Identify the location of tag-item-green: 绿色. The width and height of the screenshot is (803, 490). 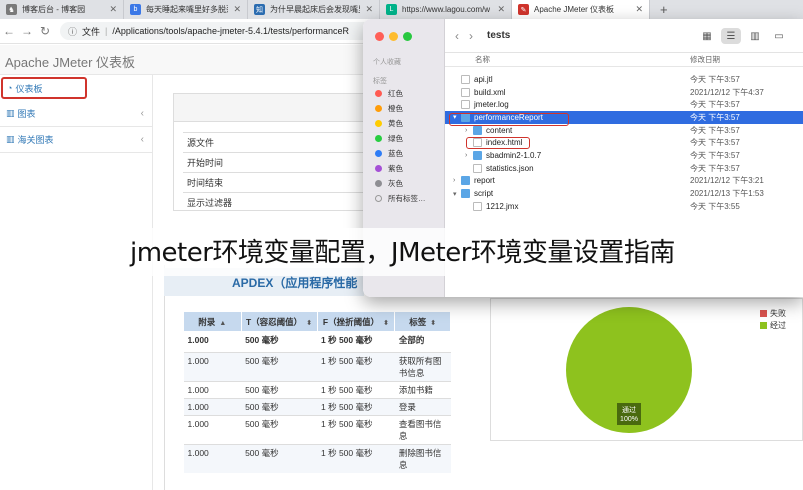
(389, 138).